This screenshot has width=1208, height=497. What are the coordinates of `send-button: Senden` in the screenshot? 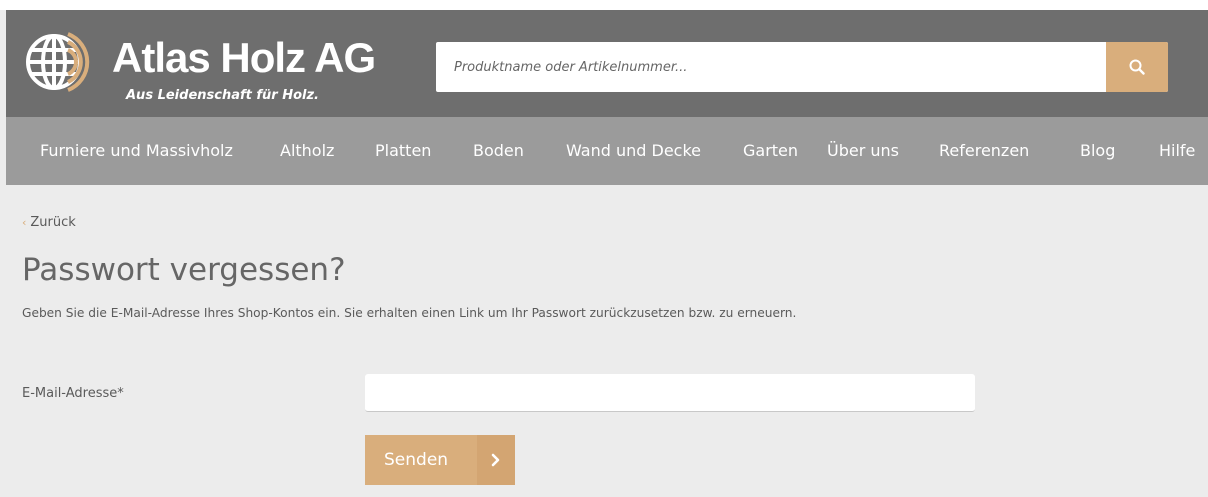 It's located at (440, 460).